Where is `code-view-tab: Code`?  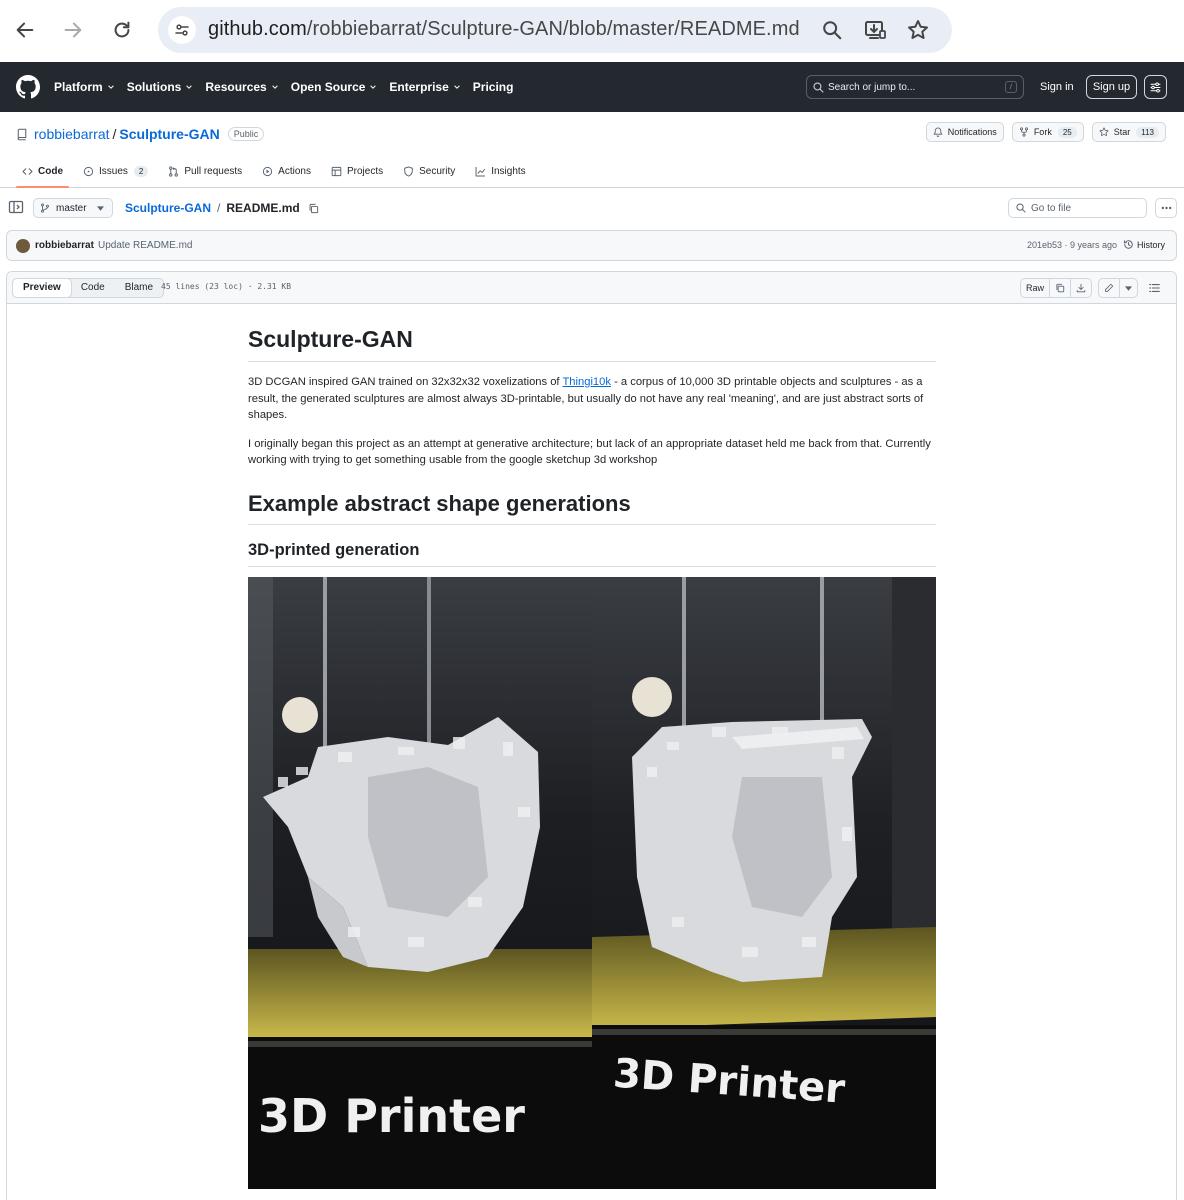 code-view-tab: Code is located at coordinates (93, 288).